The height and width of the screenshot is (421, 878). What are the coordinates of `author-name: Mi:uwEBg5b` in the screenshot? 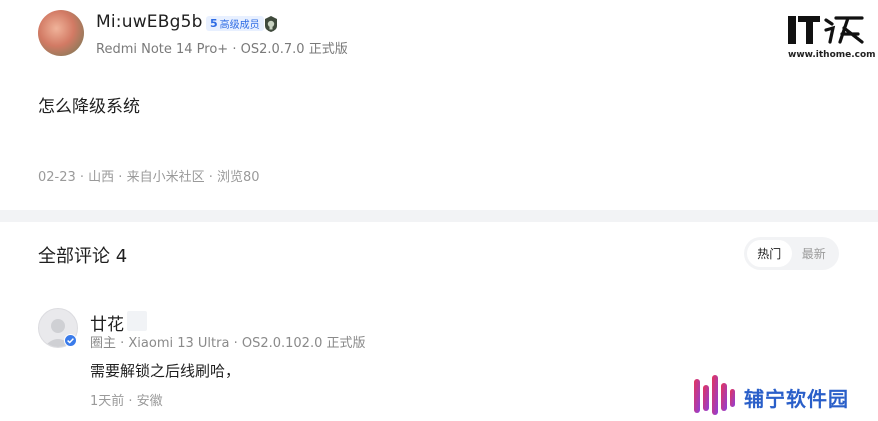 It's located at (149, 22).